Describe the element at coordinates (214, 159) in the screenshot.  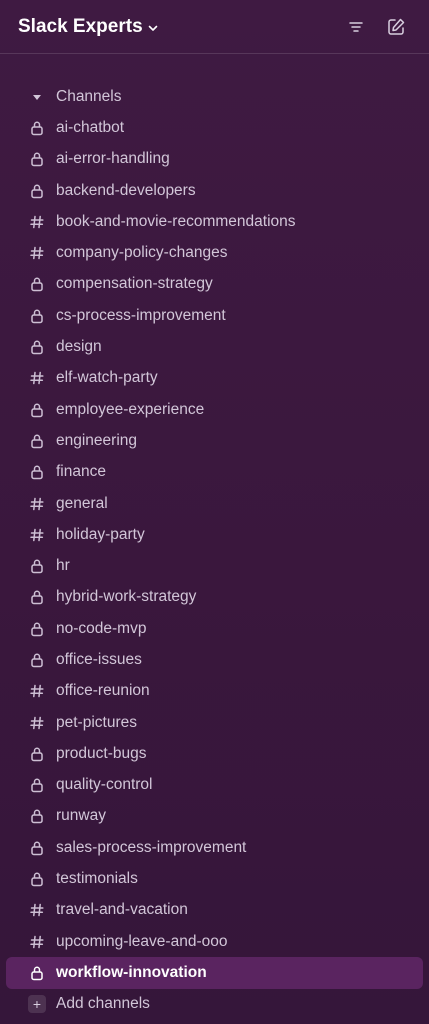
I see `channel-item: ai-error-handling` at that location.